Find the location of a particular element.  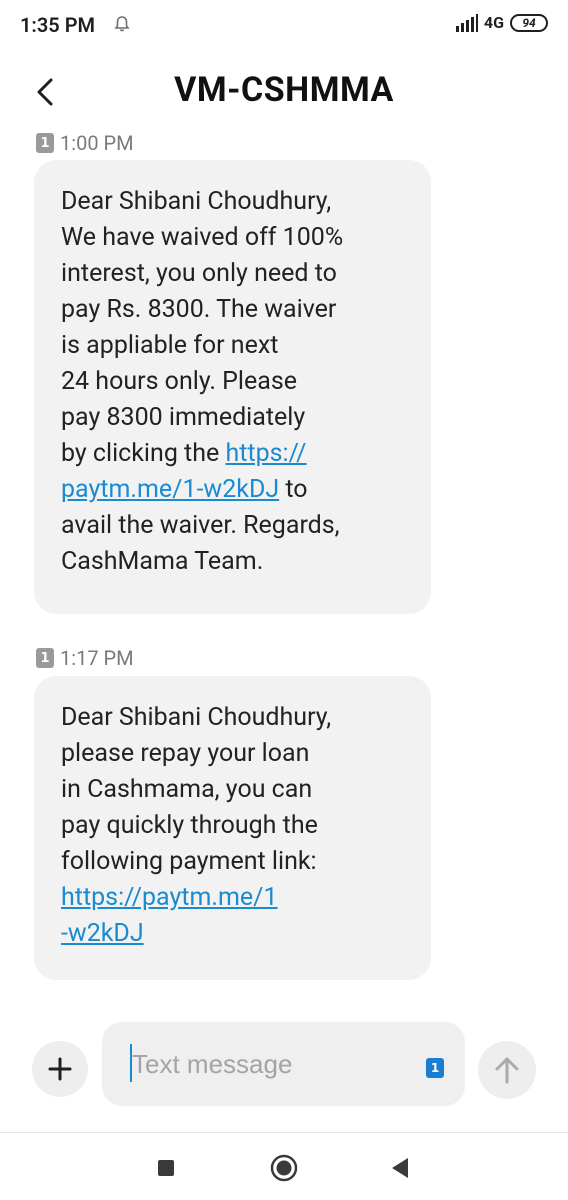

payment-link: -w2kDJ is located at coordinates (102, 933).